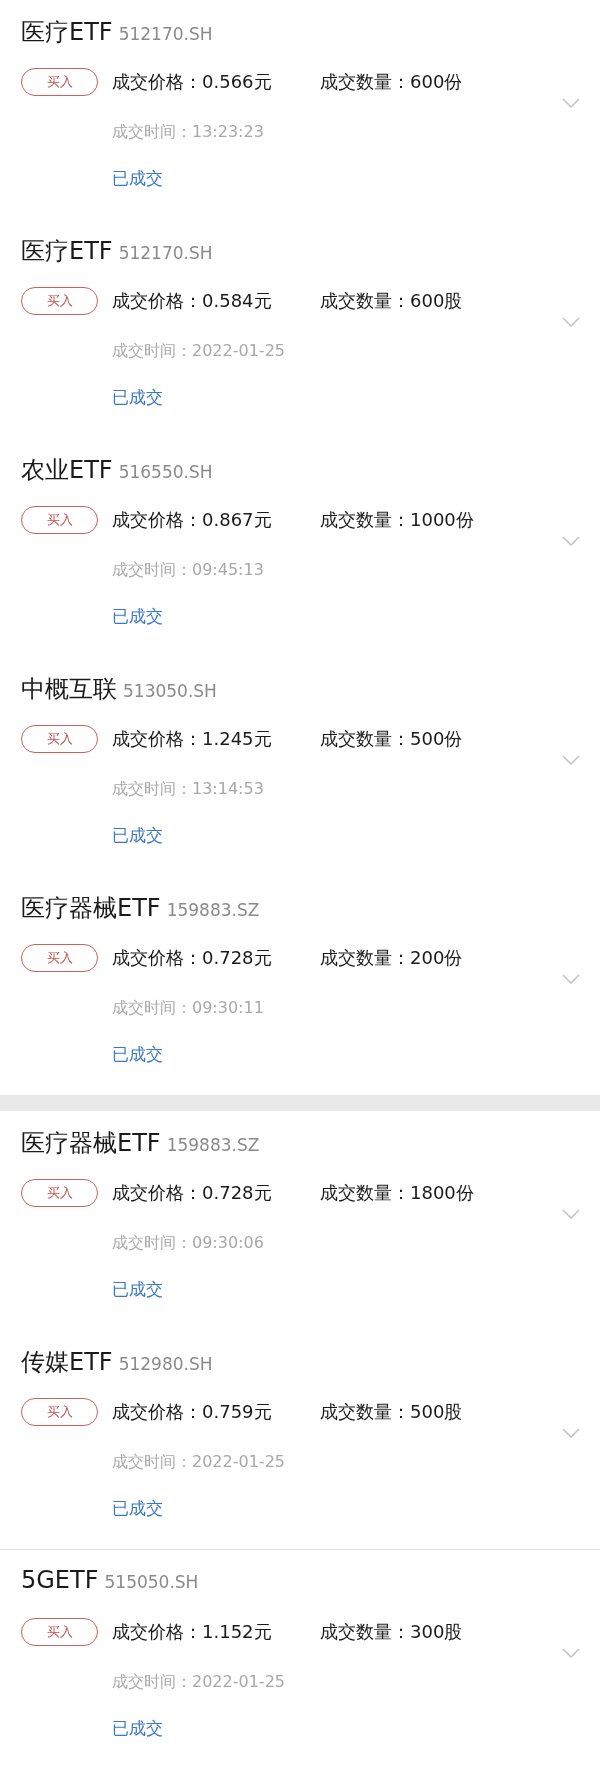 Image resolution: width=600 pixels, height=1766 pixels. What do you see at coordinates (391, 958) in the screenshot?
I see `trade-quantity: 成交数量：200份` at bounding box center [391, 958].